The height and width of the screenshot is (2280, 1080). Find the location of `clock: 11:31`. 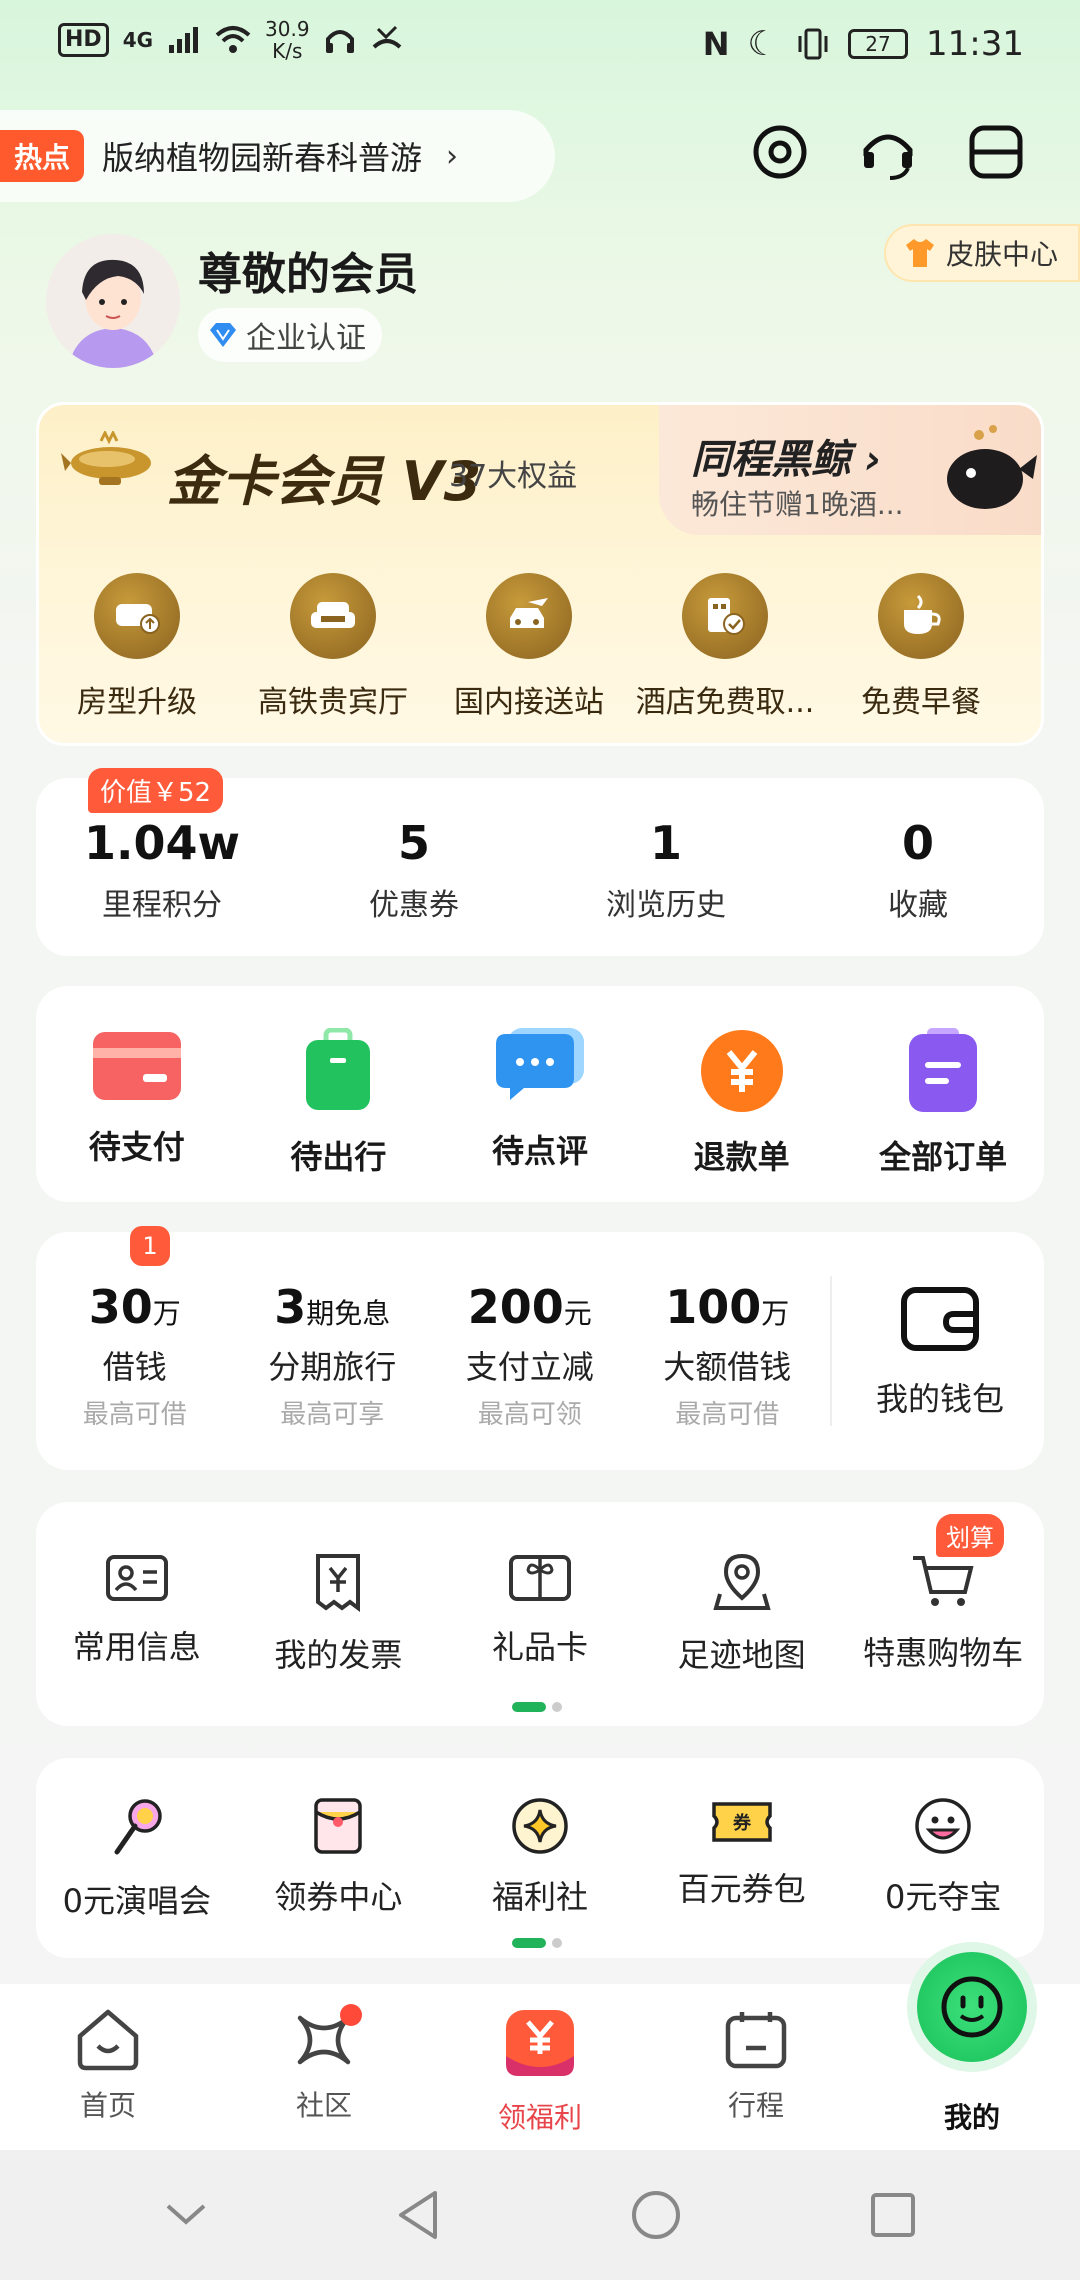

clock: 11:31 is located at coordinates (975, 44).